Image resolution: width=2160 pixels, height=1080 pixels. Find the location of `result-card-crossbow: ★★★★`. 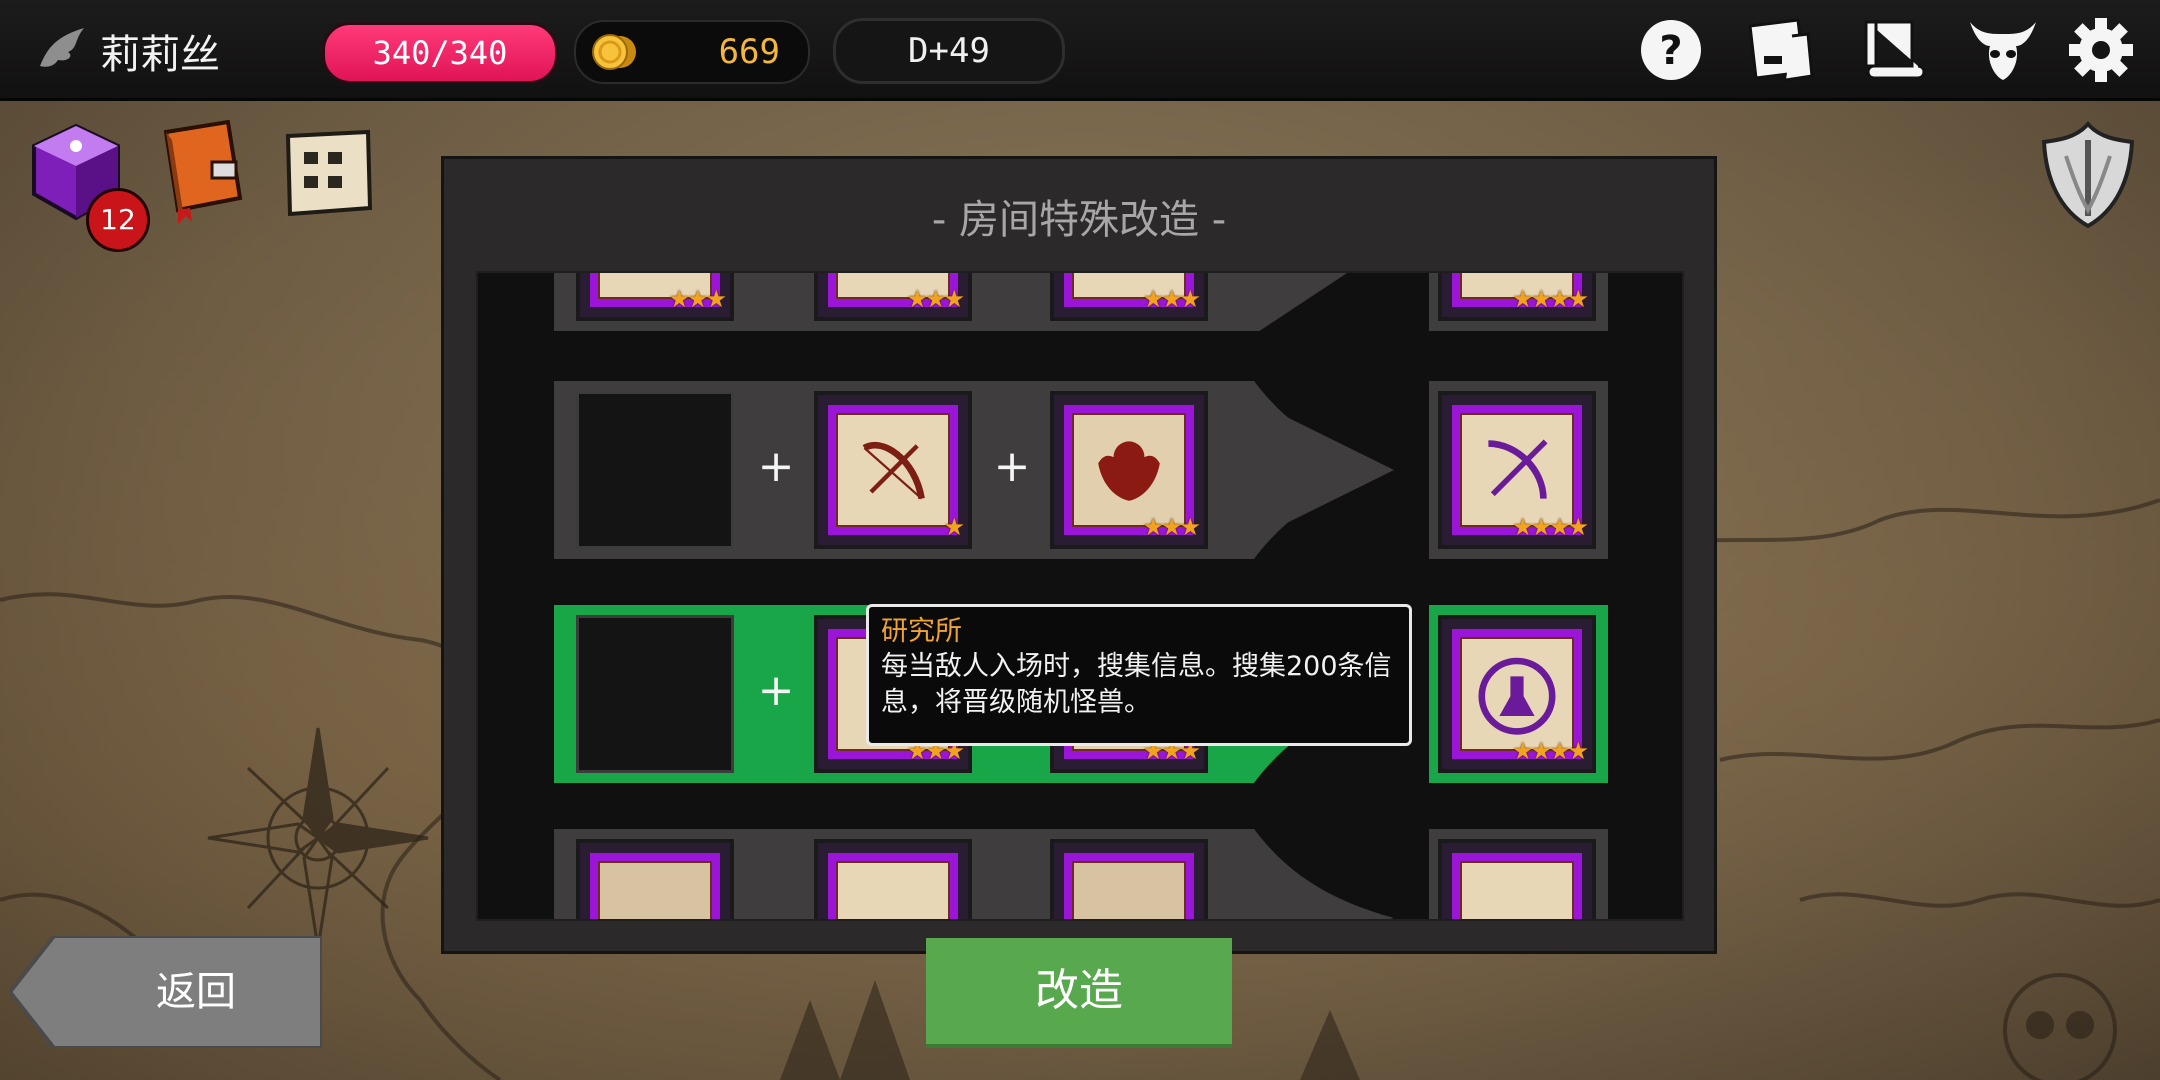

result-card-crossbow: ★★★★ is located at coordinates (1517, 470).